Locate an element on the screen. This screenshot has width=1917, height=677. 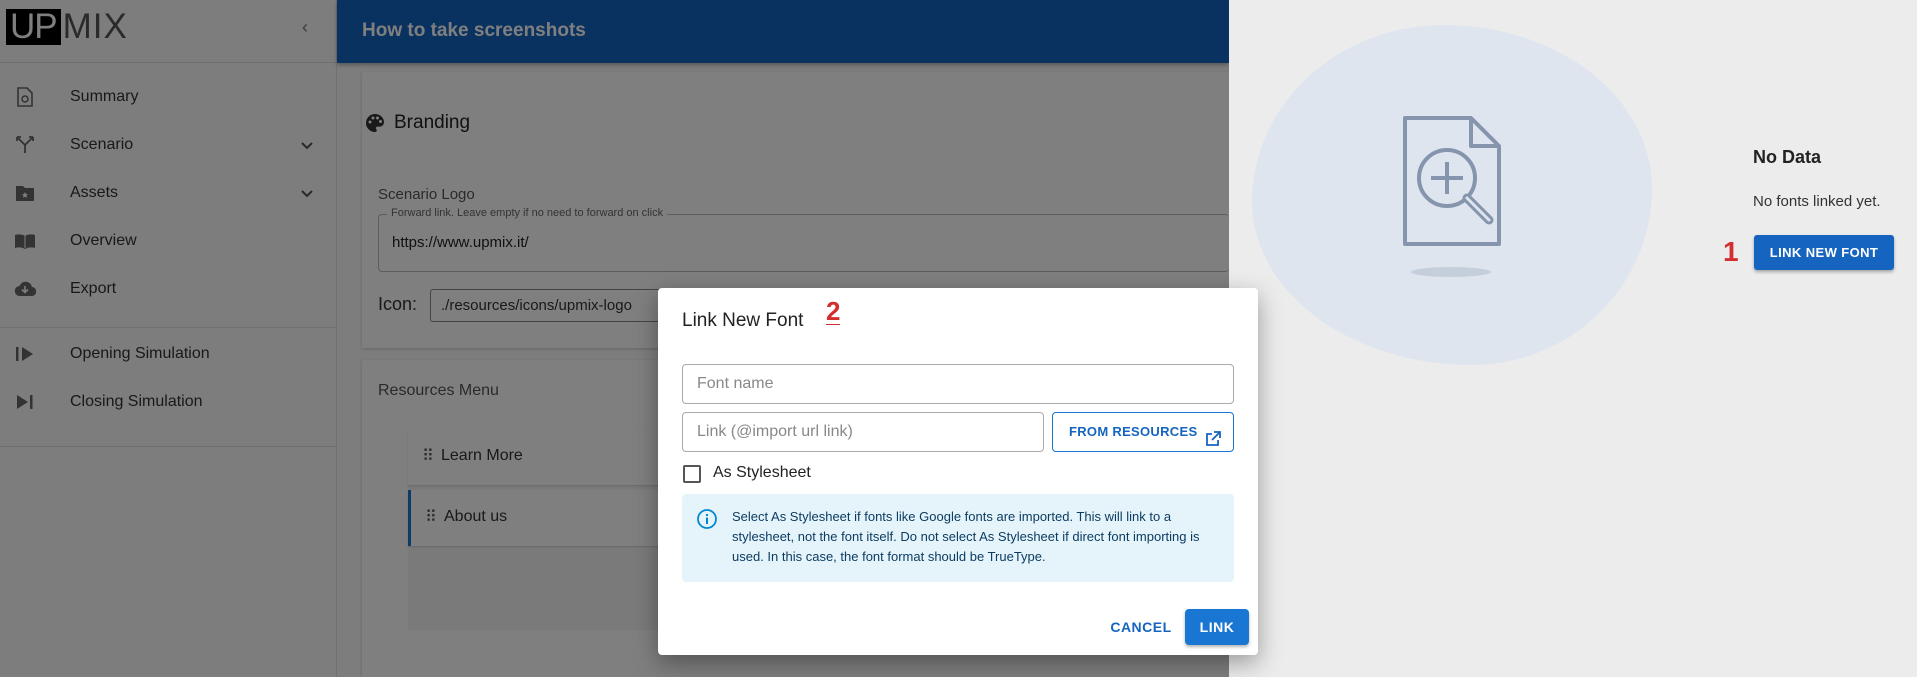
document-search-icon is located at coordinates (1459, 196).